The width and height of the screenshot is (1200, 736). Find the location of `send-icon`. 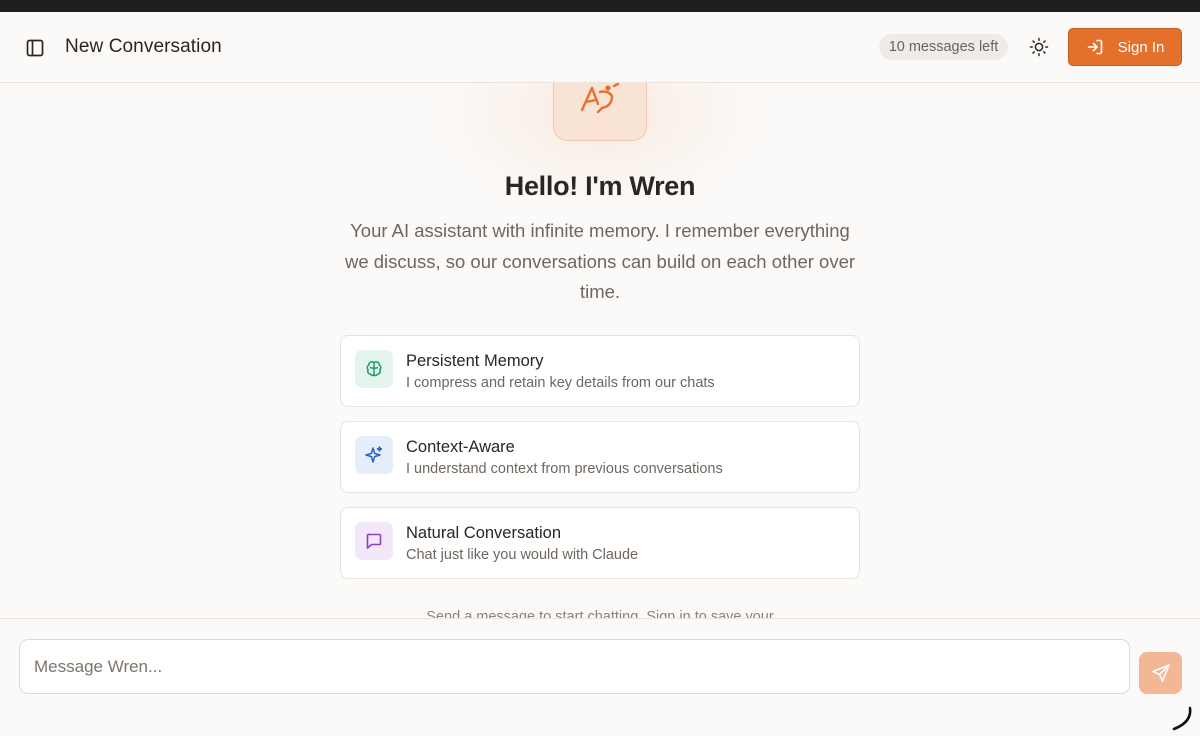

send-icon is located at coordinates (1160, 673).